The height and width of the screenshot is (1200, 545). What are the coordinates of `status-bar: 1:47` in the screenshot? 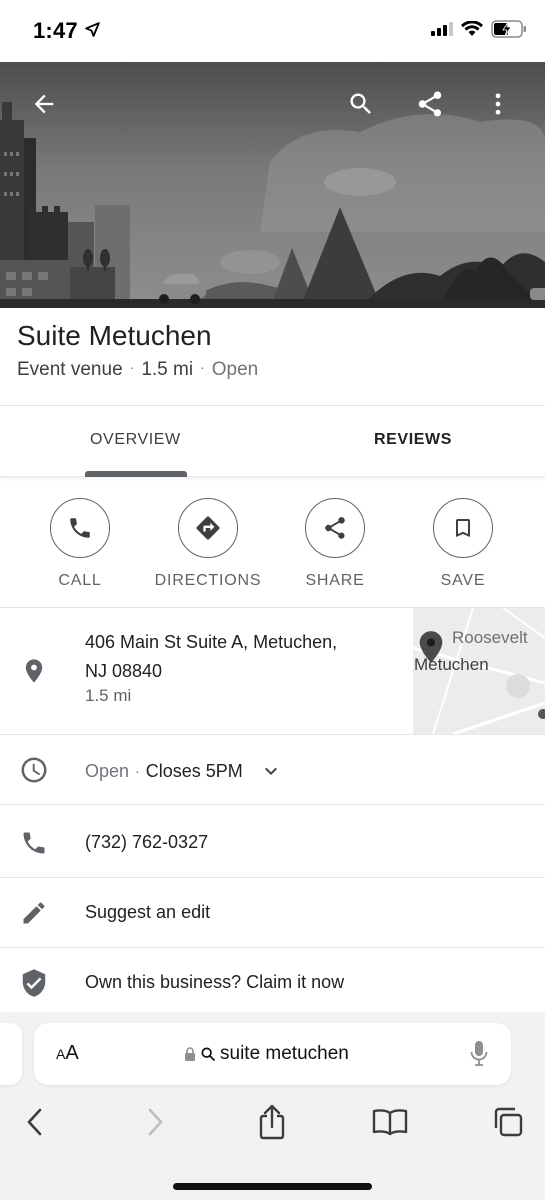 It's located at (272, 31).